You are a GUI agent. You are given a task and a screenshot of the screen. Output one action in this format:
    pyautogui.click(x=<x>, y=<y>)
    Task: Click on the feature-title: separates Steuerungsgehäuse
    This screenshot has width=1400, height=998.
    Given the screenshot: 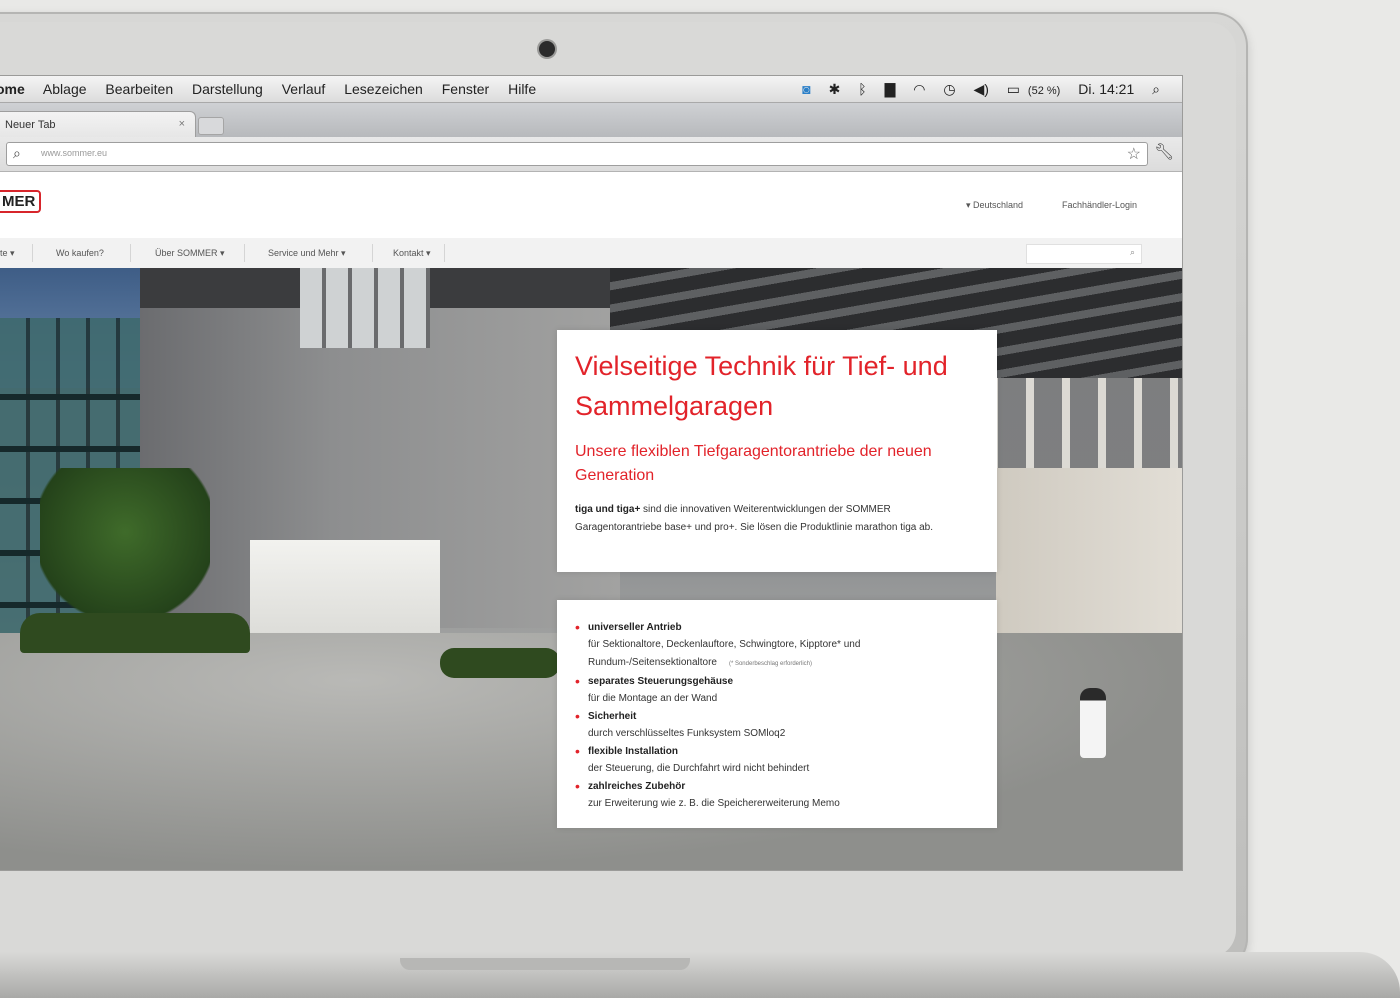 What is the action you would take?
    pyautogui.click(x=661, y=681)
    